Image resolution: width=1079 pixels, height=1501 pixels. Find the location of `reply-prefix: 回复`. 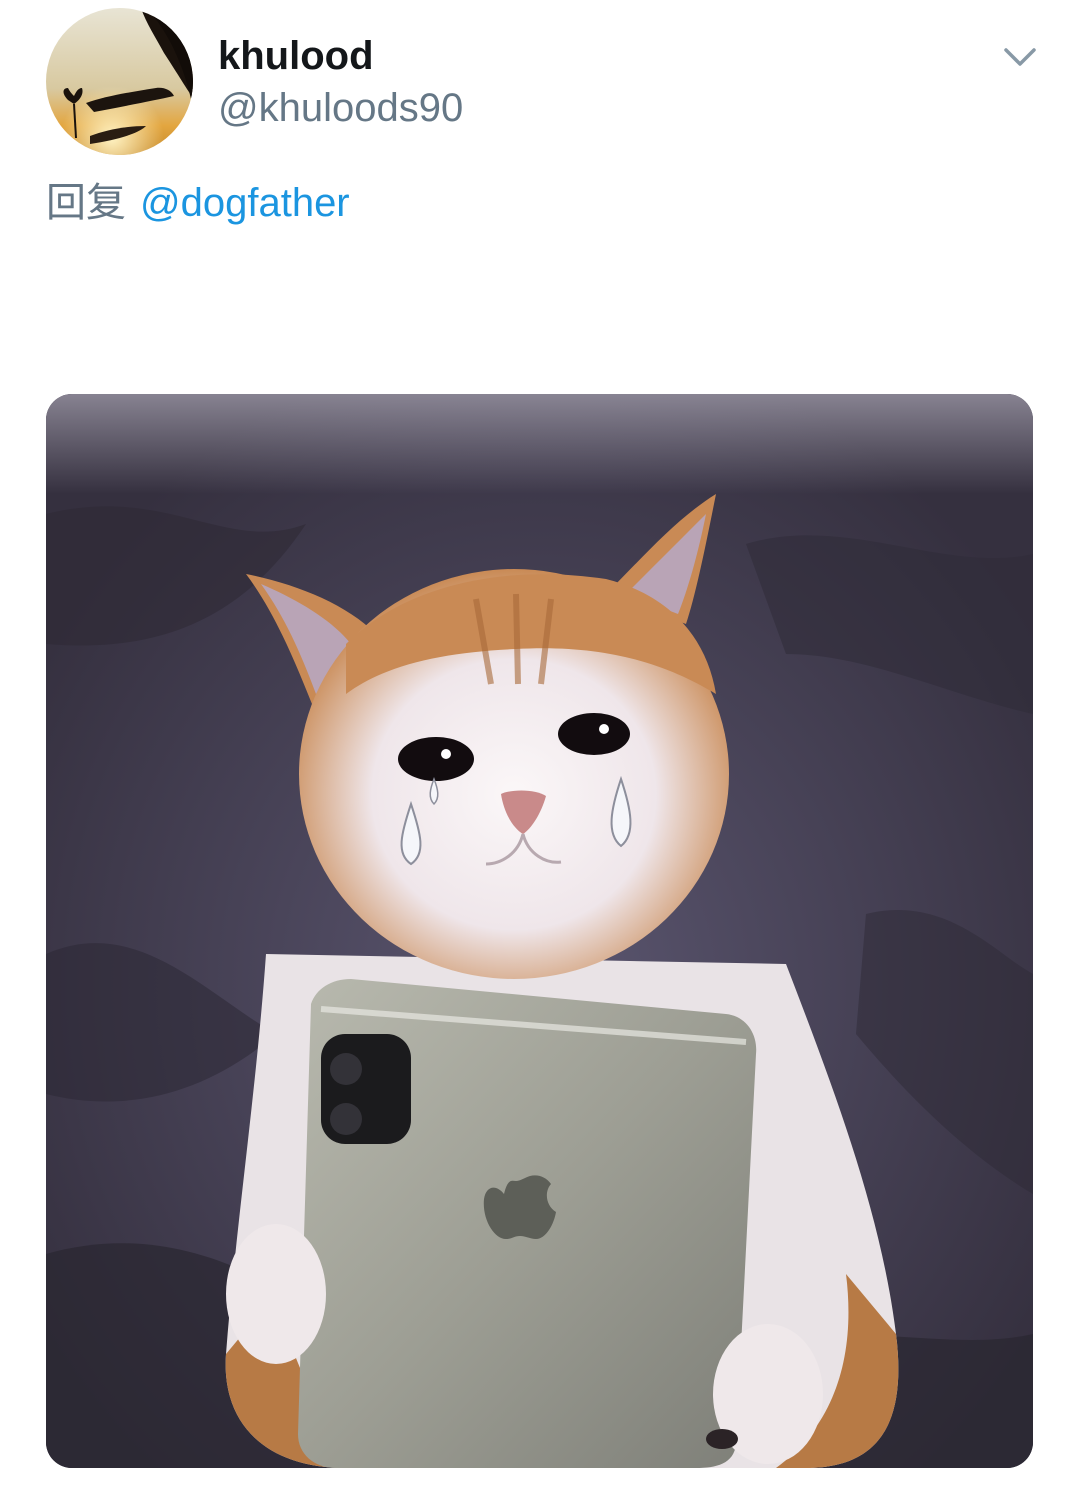

reply-prefix: 回复 is located at coordinates (86, 203).